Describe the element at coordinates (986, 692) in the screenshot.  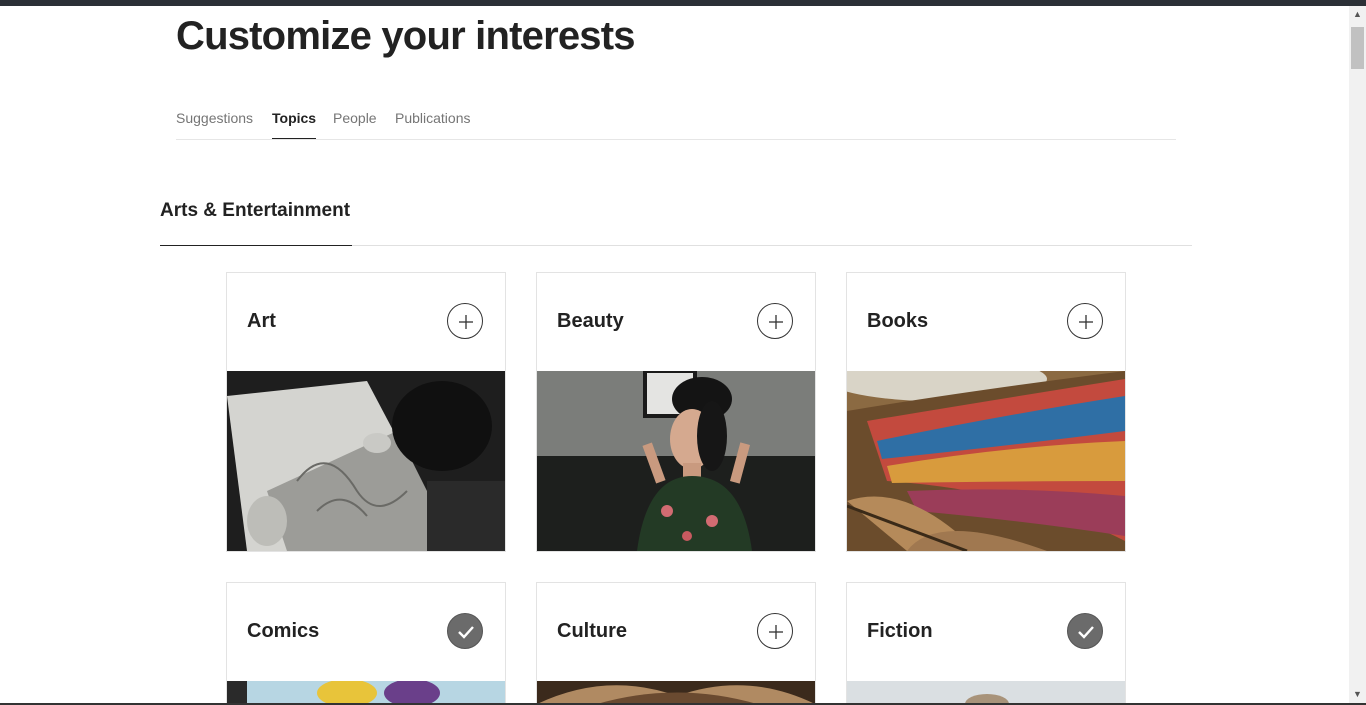
I see `topic-image-fiction` at that location.